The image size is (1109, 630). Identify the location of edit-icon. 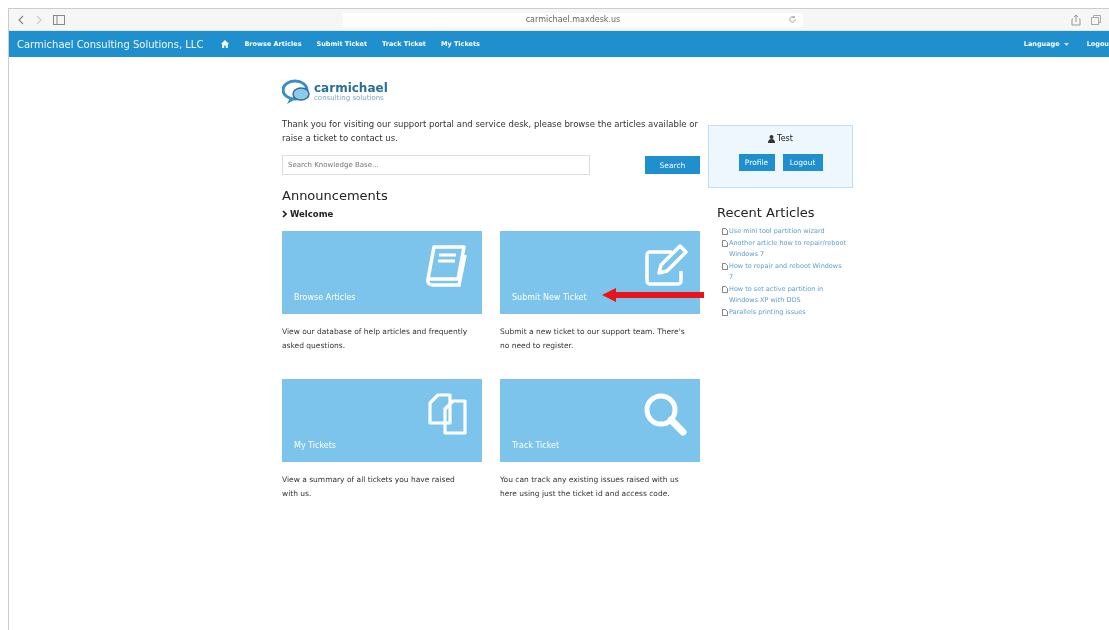
(665, 266).